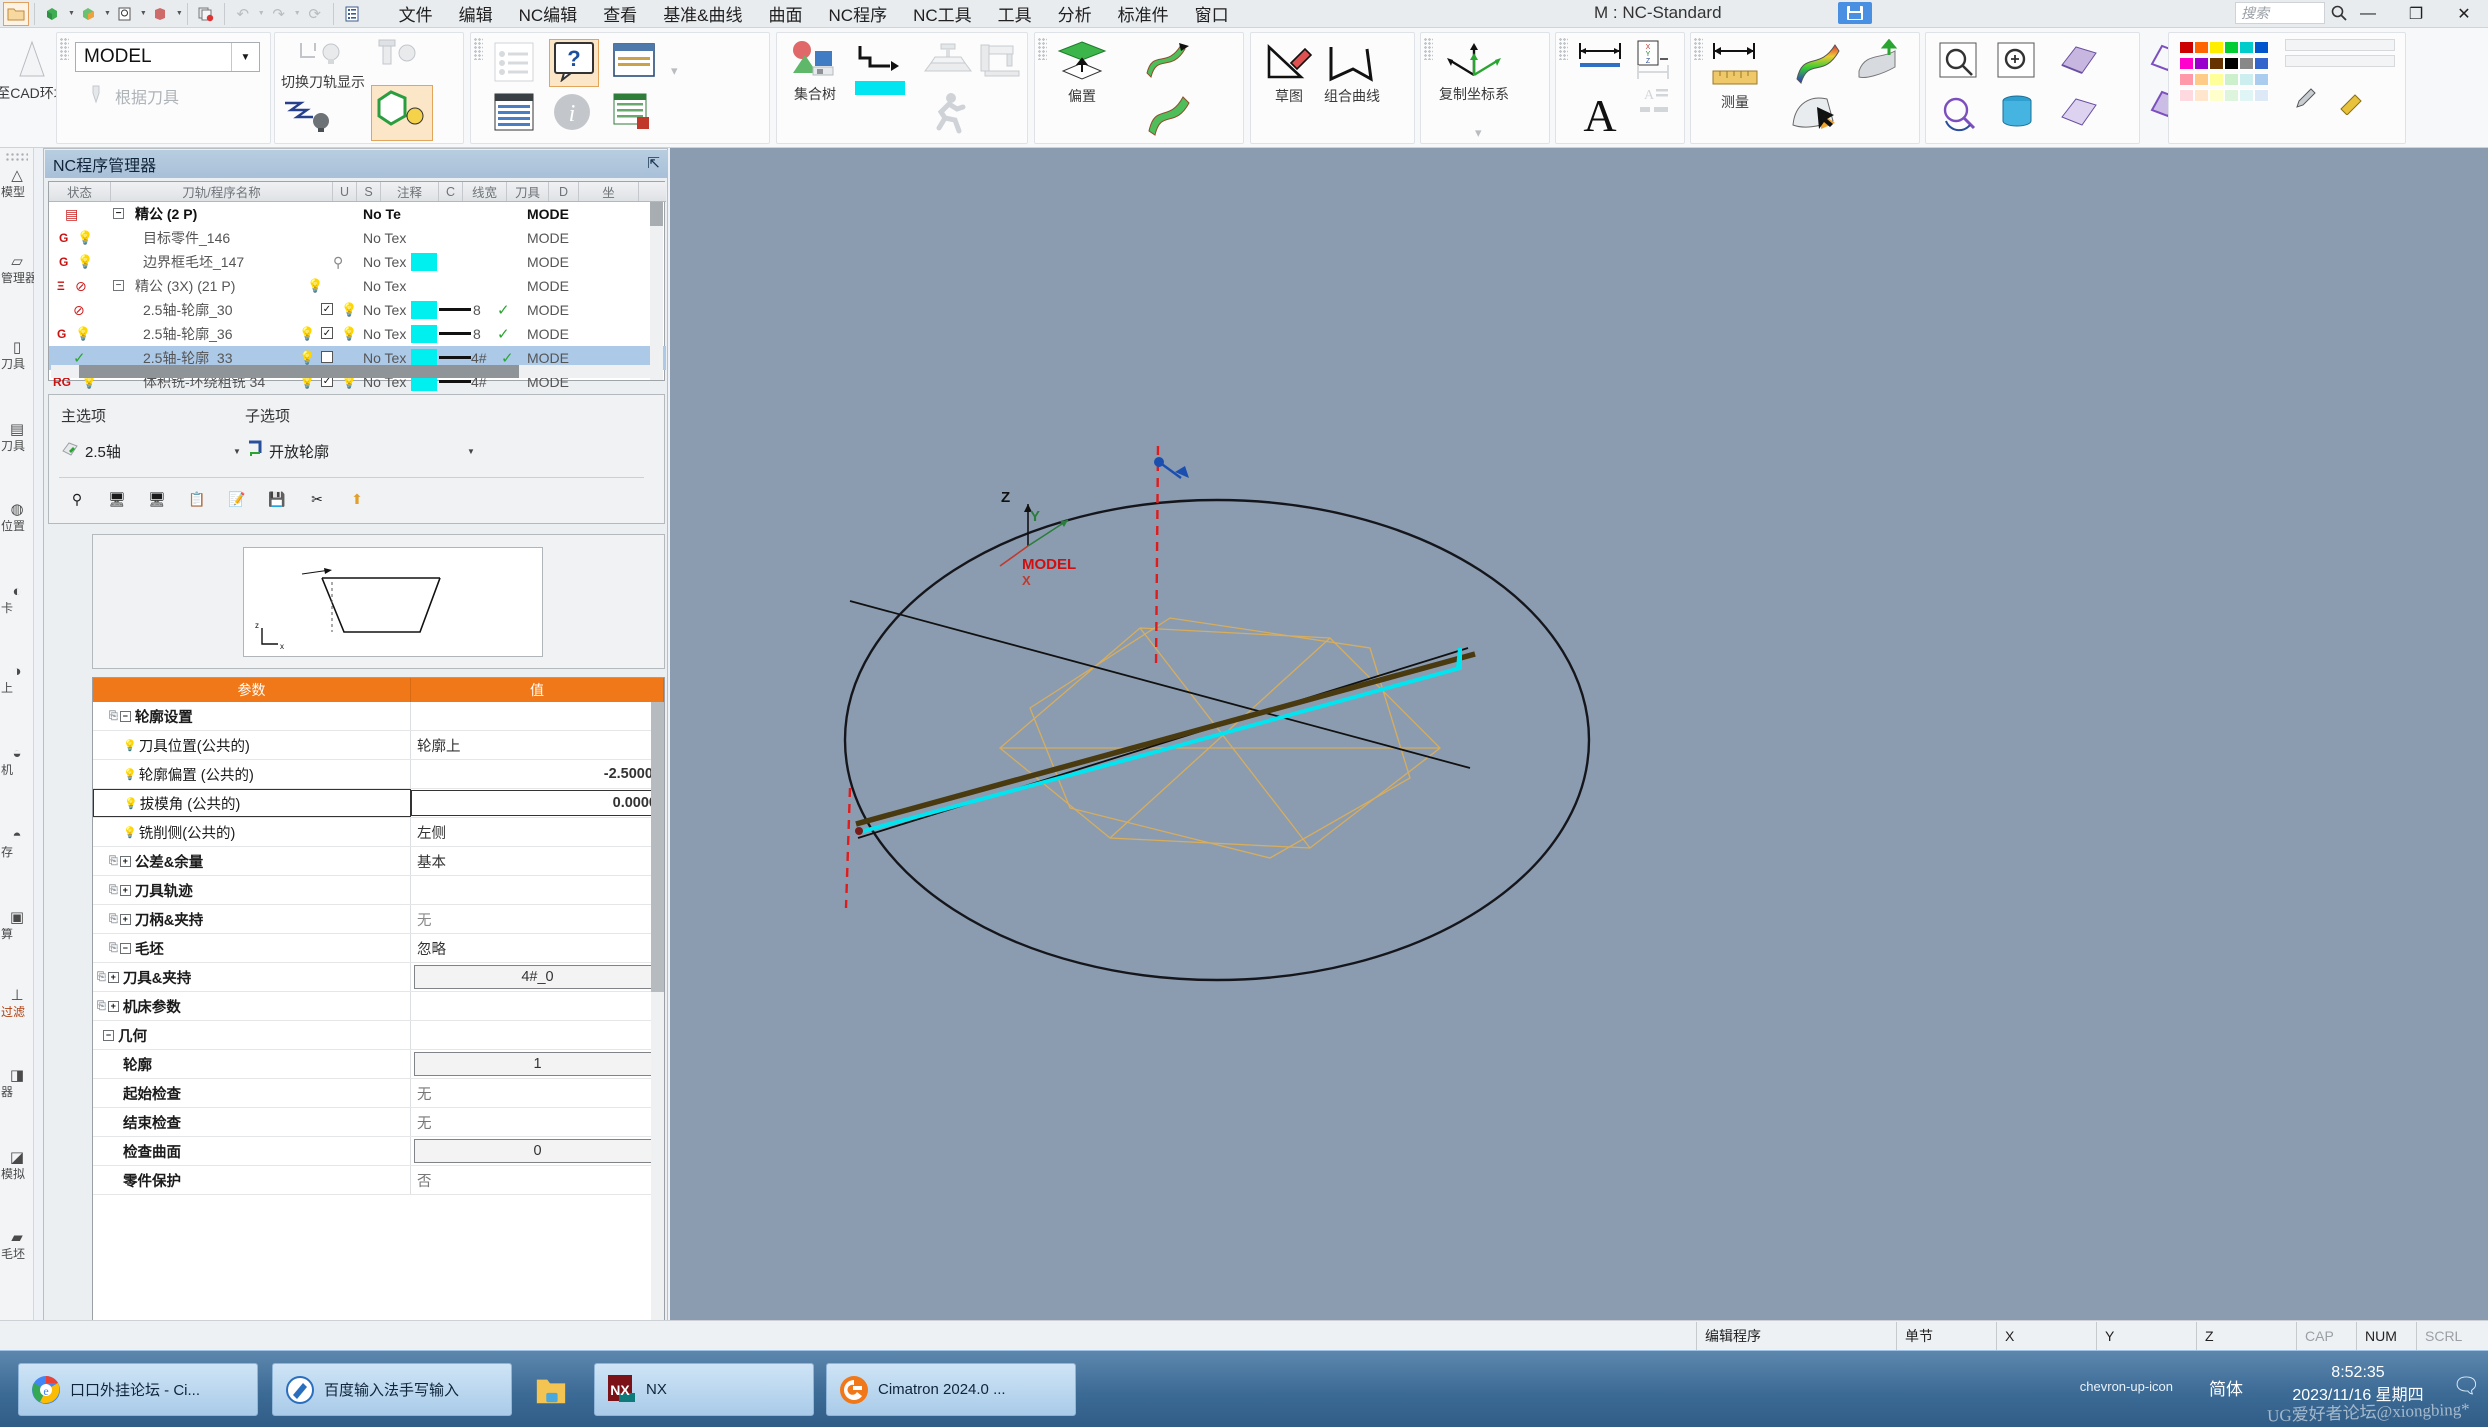  I want to click on rail-item-up: ◑ 上, so click(17, 678).